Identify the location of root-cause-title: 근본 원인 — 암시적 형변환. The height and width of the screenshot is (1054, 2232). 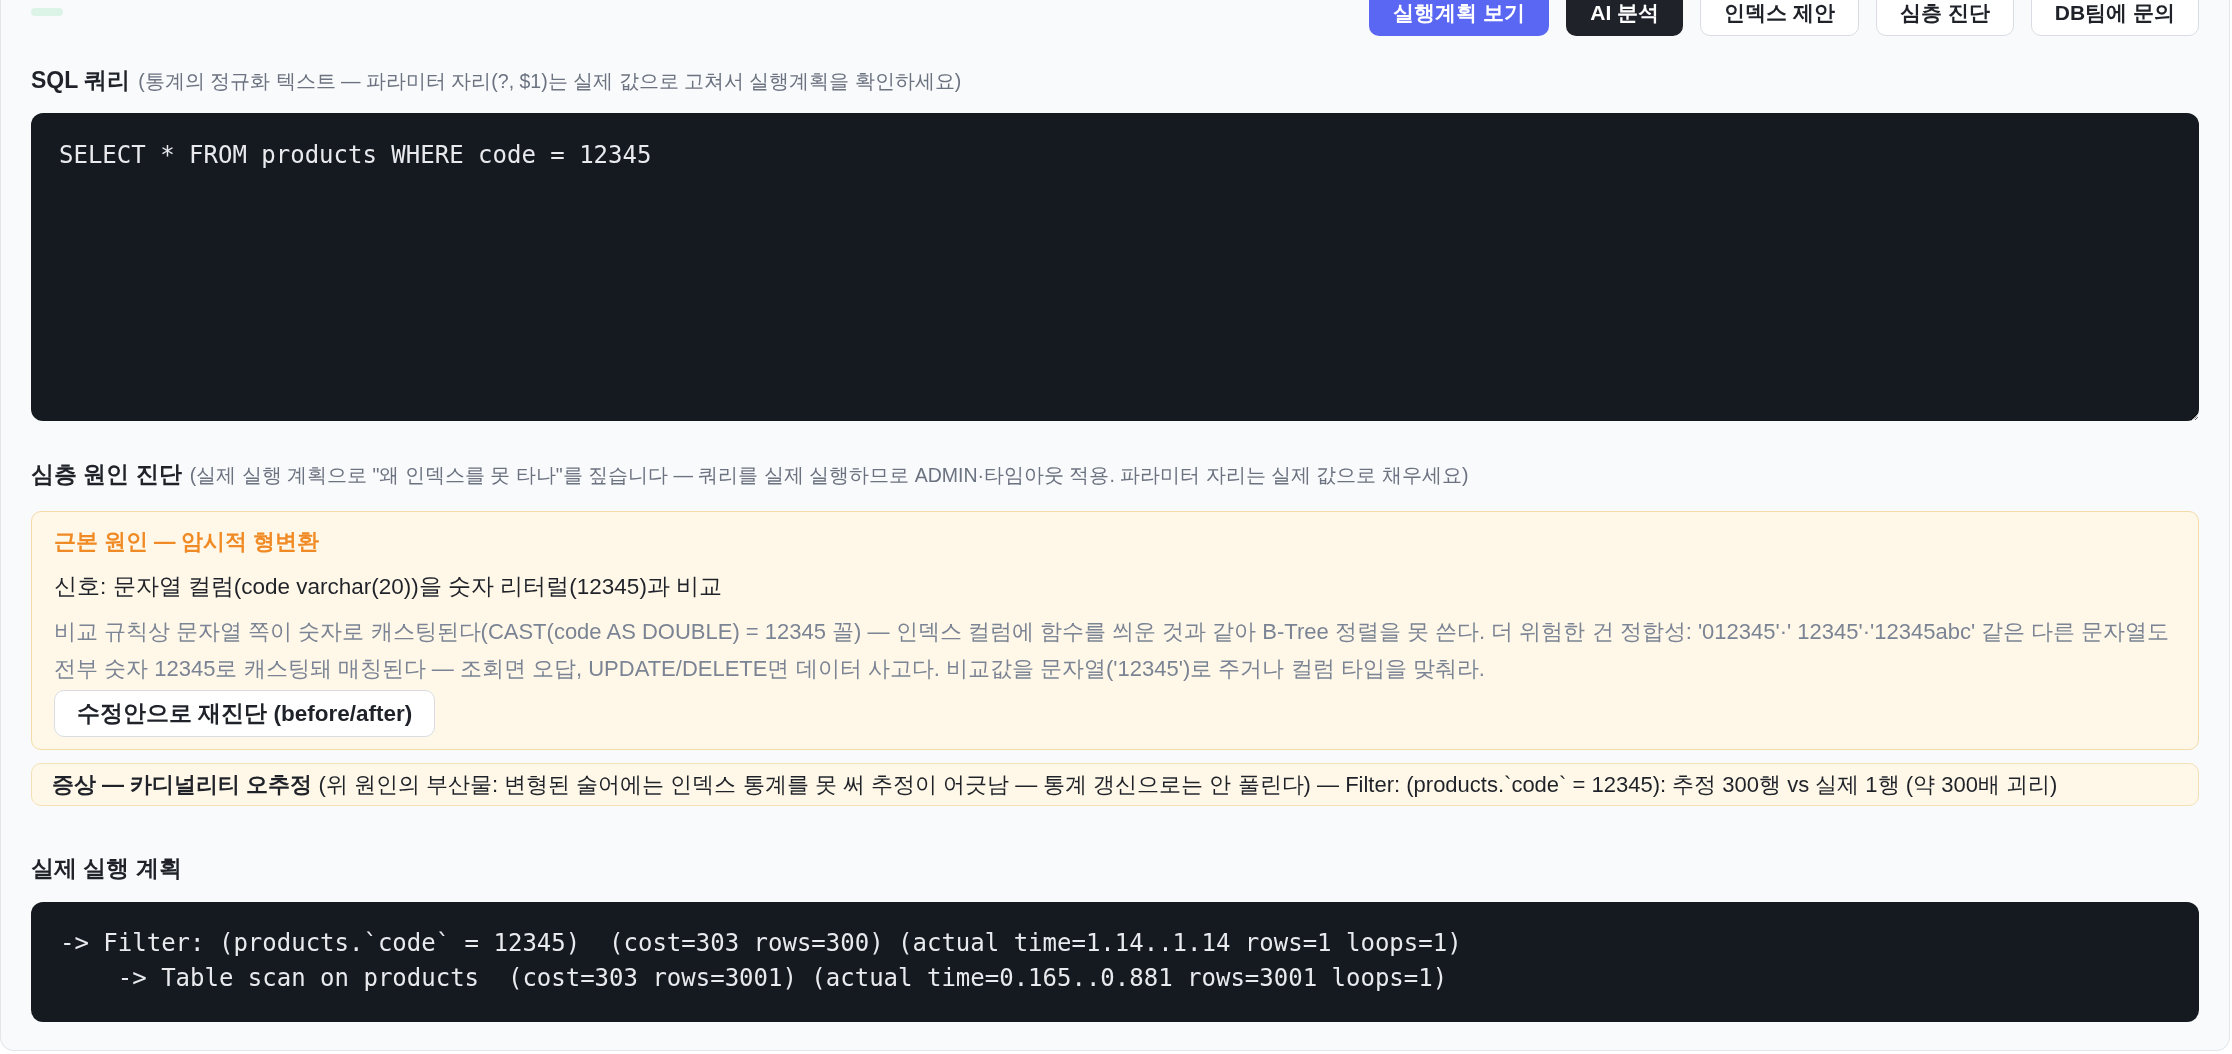
(187, 542).